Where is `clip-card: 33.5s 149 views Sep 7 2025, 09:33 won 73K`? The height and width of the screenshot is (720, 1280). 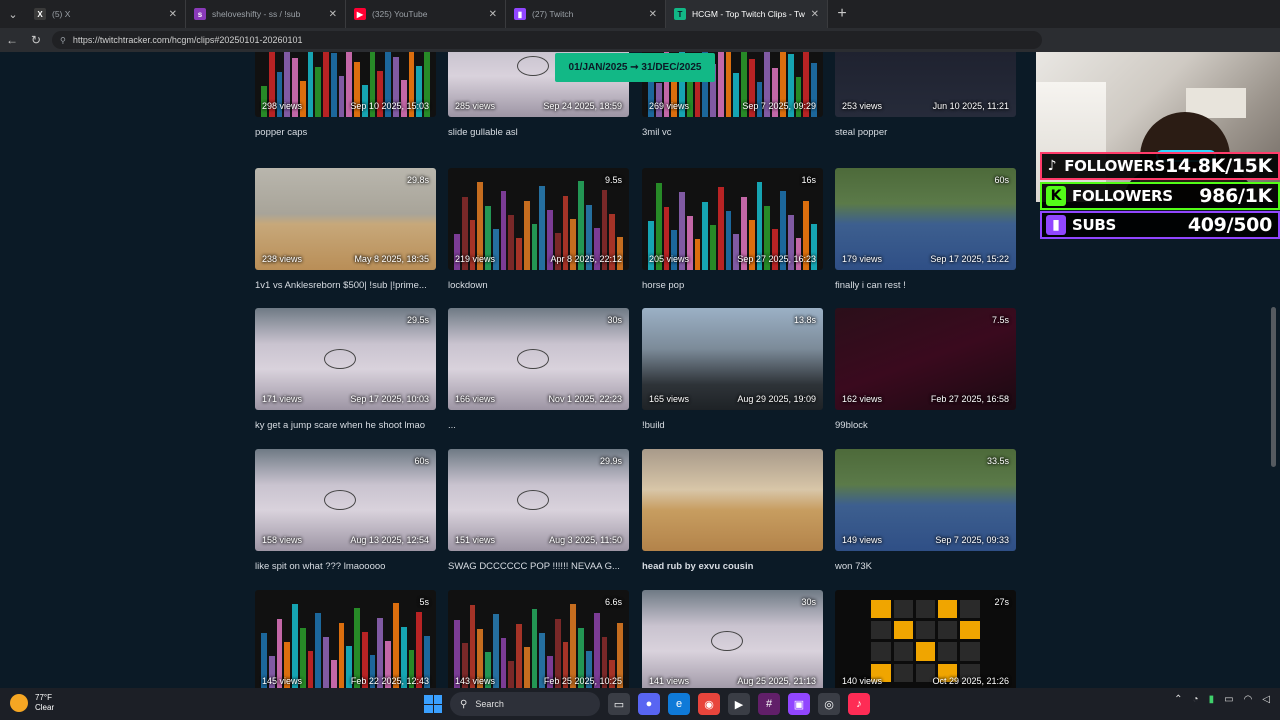 clip-card: 33.5s 149 views Sep 7 2025, 09:33 won 73K is located at coordinates (925, 510).